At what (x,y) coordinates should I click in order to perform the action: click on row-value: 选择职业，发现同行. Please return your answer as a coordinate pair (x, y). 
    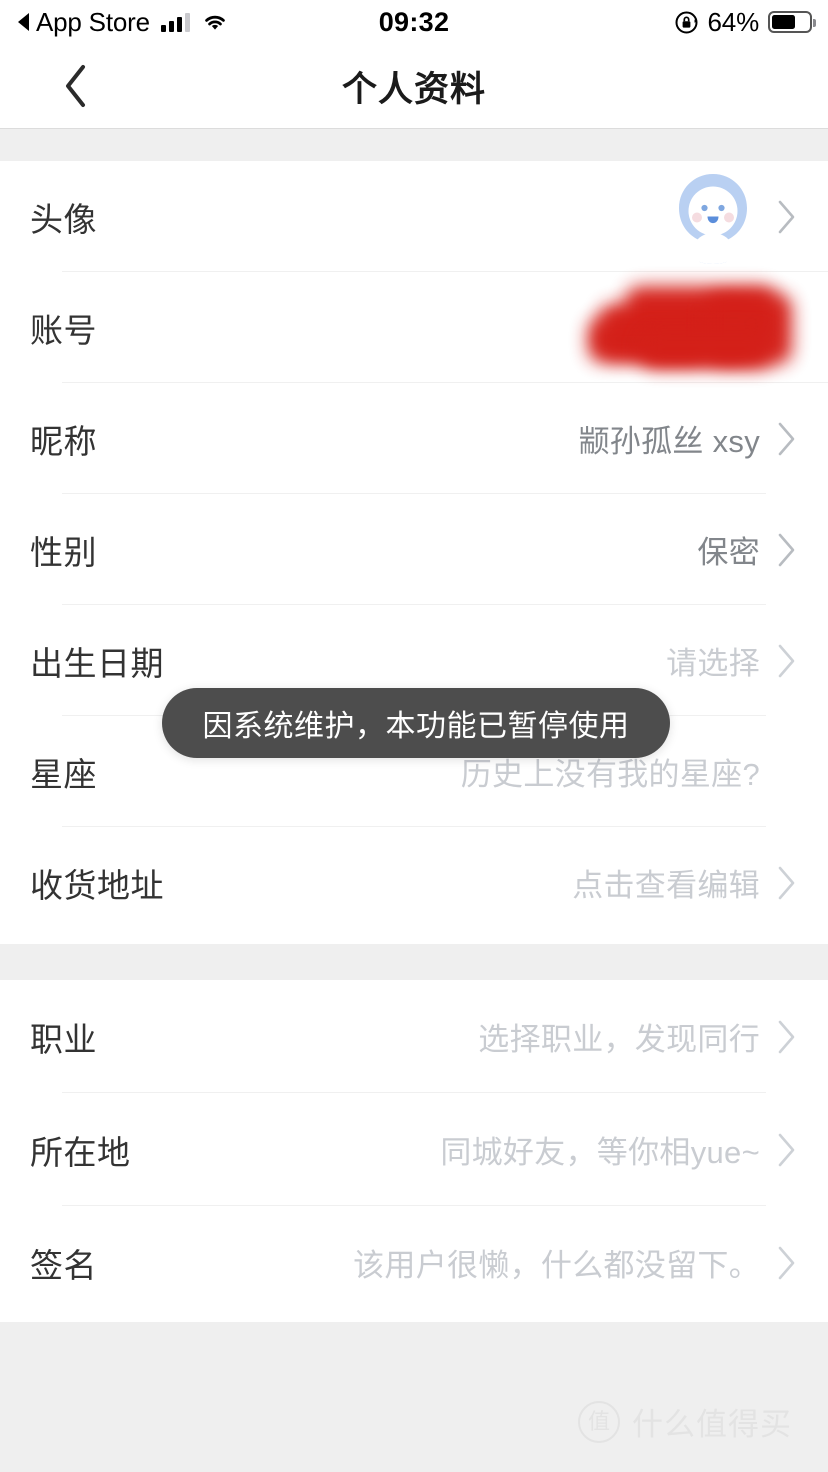
    Looking at the image, I should click on (619, 1039).